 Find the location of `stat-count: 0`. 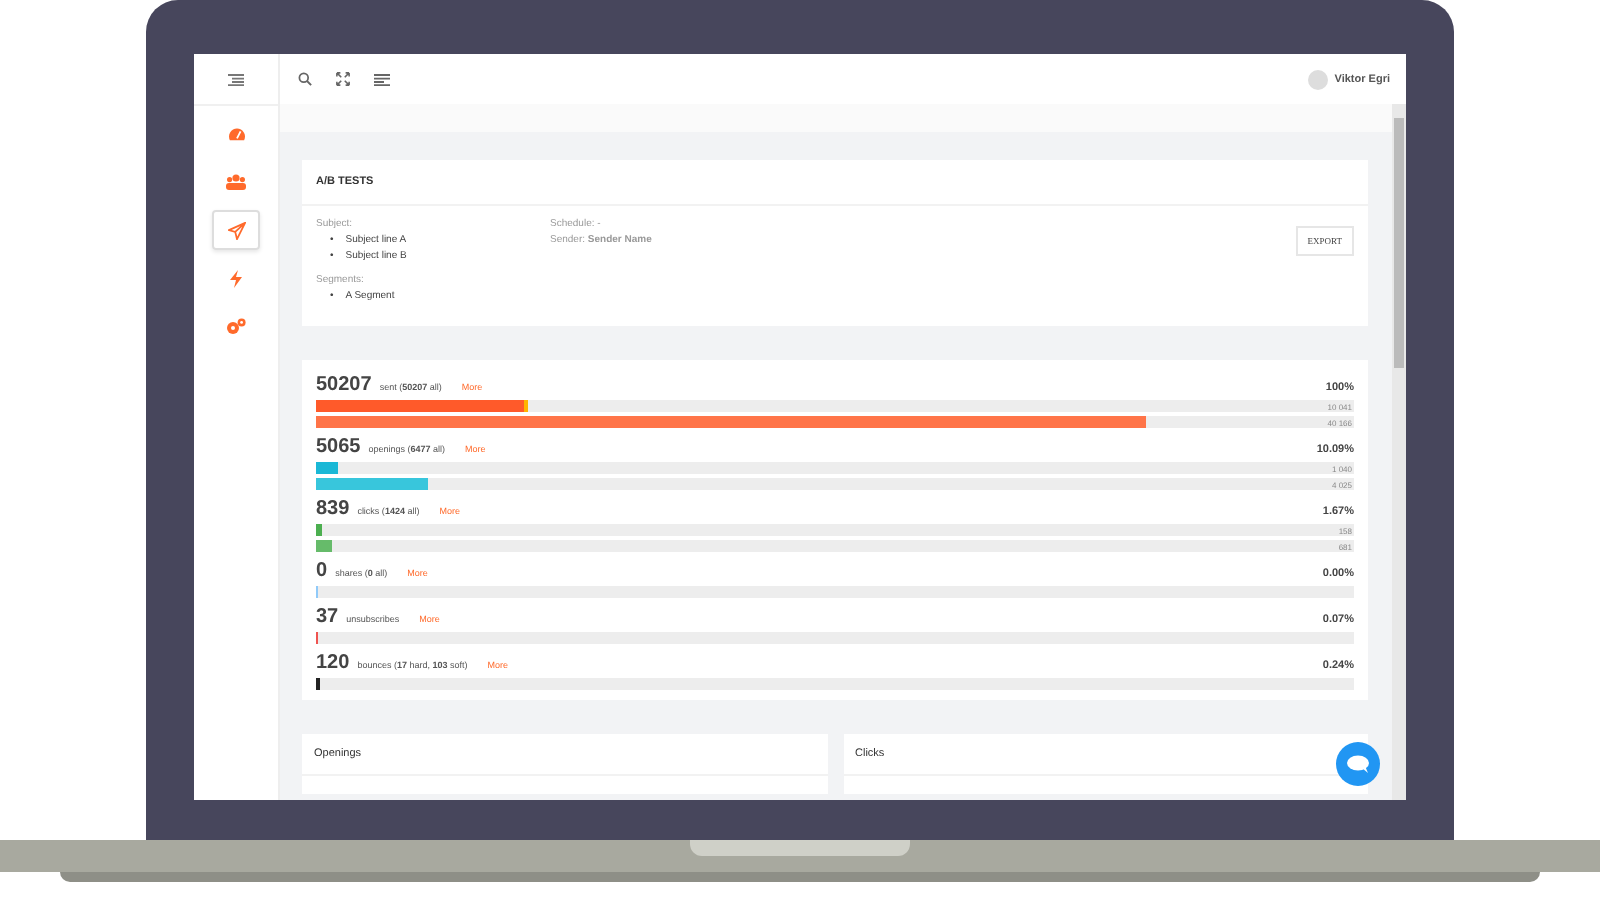

stat-count: 0 is located at coordinates (322, 571).